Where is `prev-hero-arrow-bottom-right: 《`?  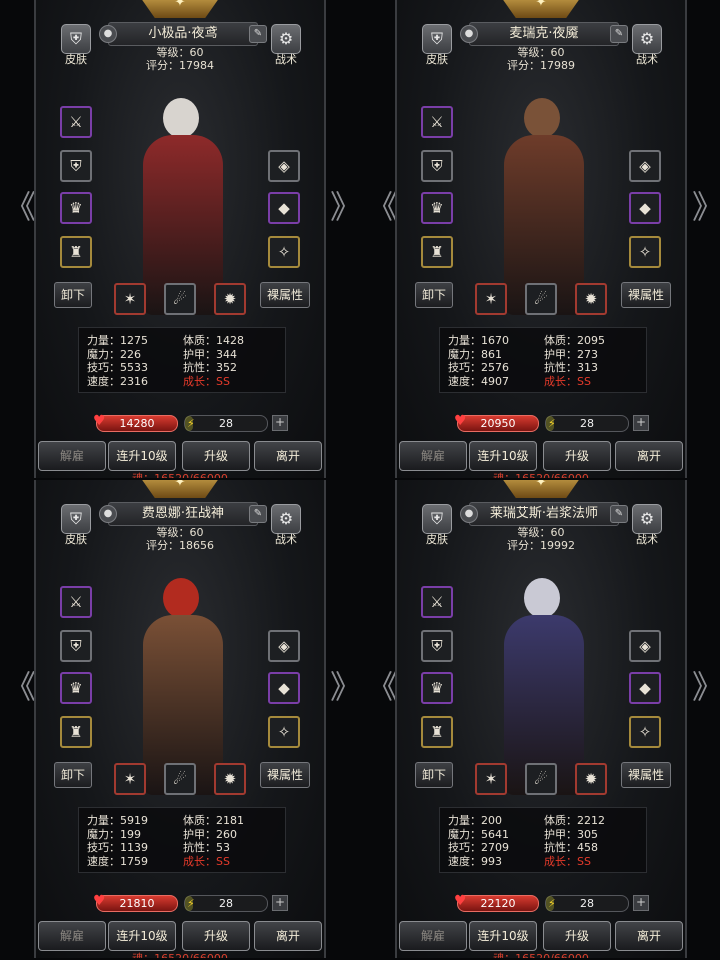 prev-hero-arrow-bottom-right: 《 is located at coordinates (382, 687).